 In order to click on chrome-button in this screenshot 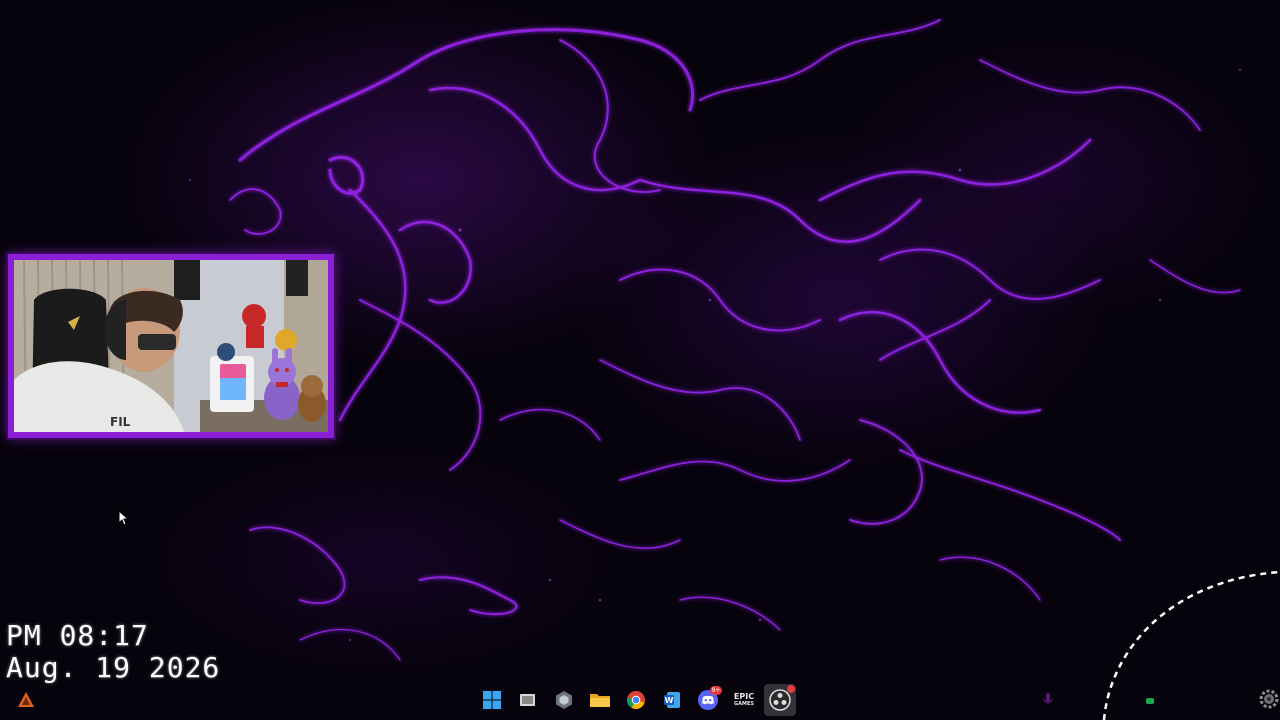, I will do `click(636, 700)`.